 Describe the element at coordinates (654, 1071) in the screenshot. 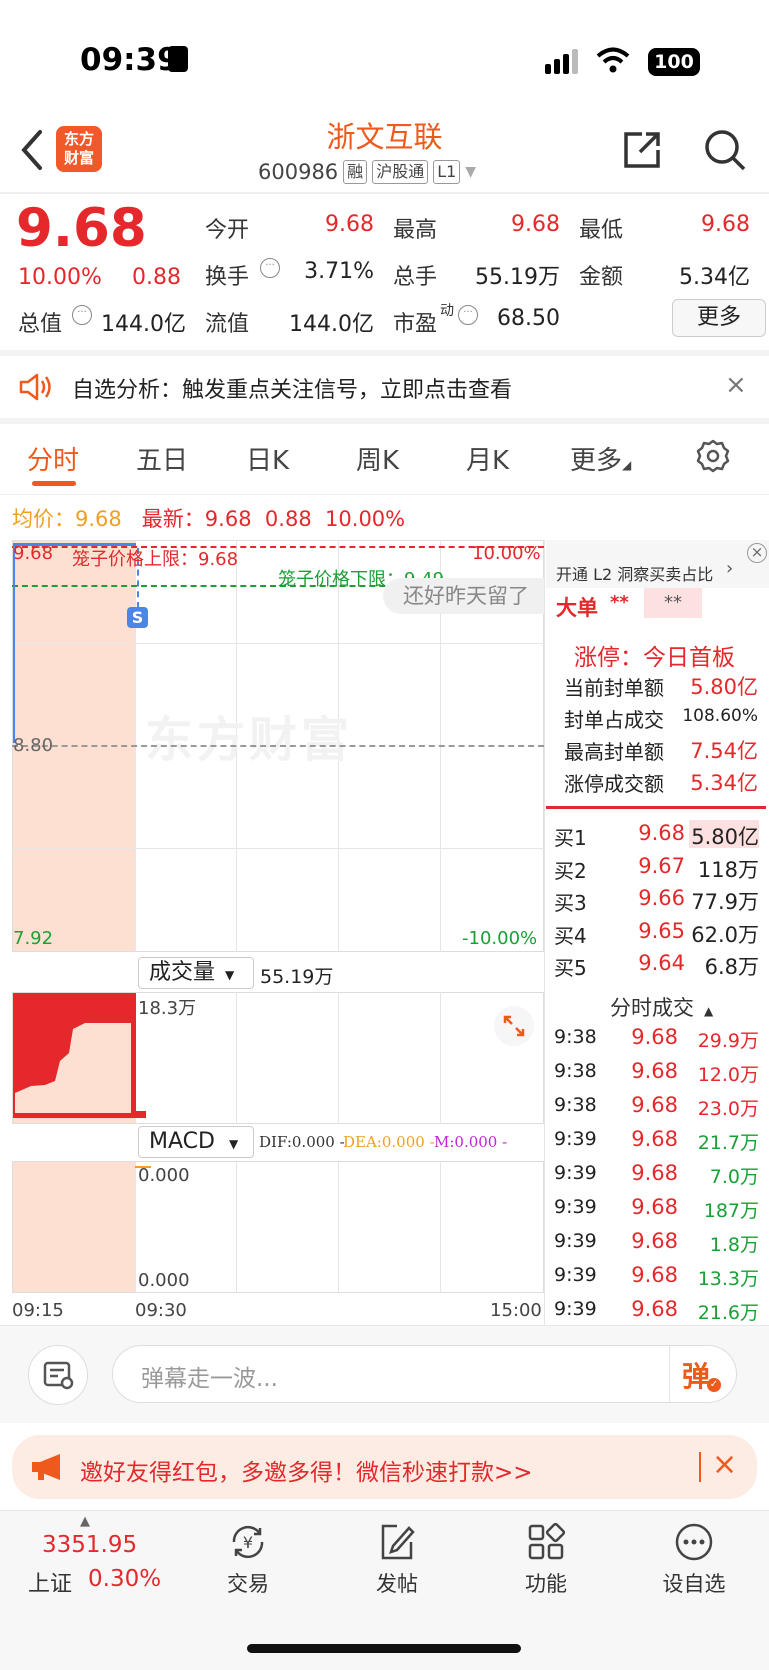

I see `tick-price-1: 9.68` at that location.